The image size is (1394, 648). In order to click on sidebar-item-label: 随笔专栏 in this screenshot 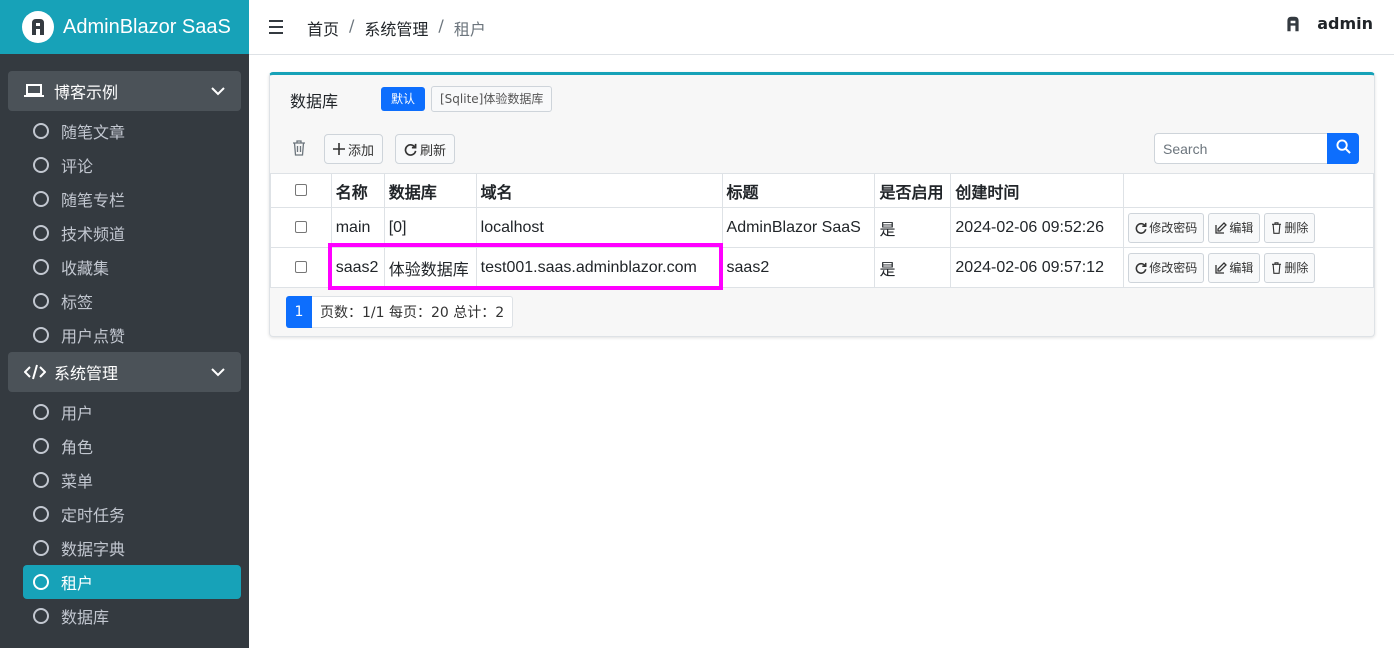, I will do `click(93, 200)`.